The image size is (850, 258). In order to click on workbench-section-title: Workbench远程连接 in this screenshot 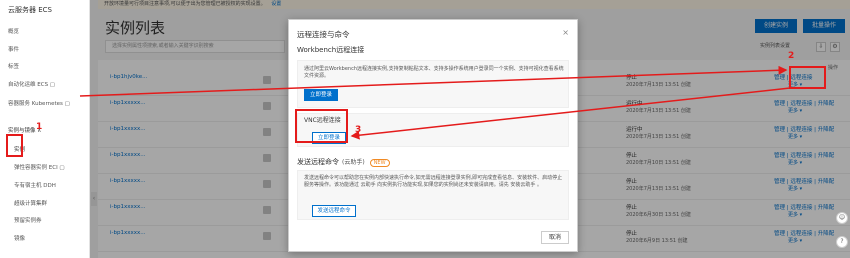, I will do `click(331, 50)`.